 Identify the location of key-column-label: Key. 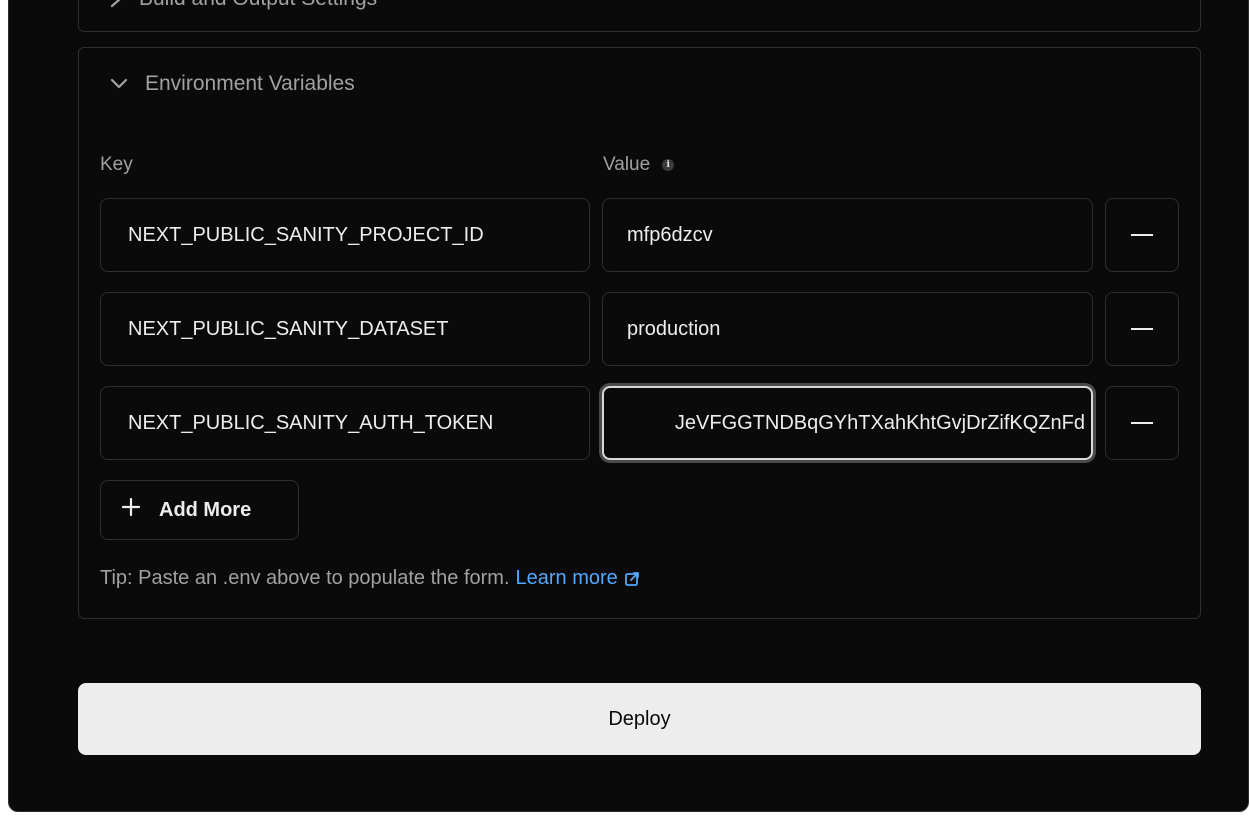
(116, 164).